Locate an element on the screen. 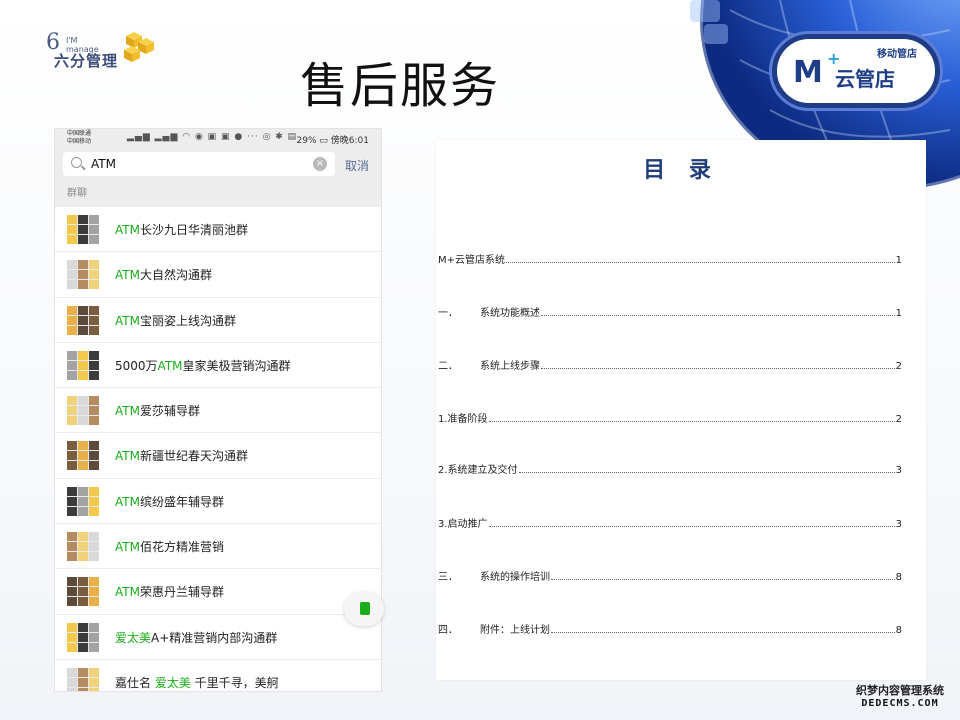 The width and height of the screenshot is (960, 720). group-chat-row: ATM佰花方精准营销 is located at coordinates (218, 547).